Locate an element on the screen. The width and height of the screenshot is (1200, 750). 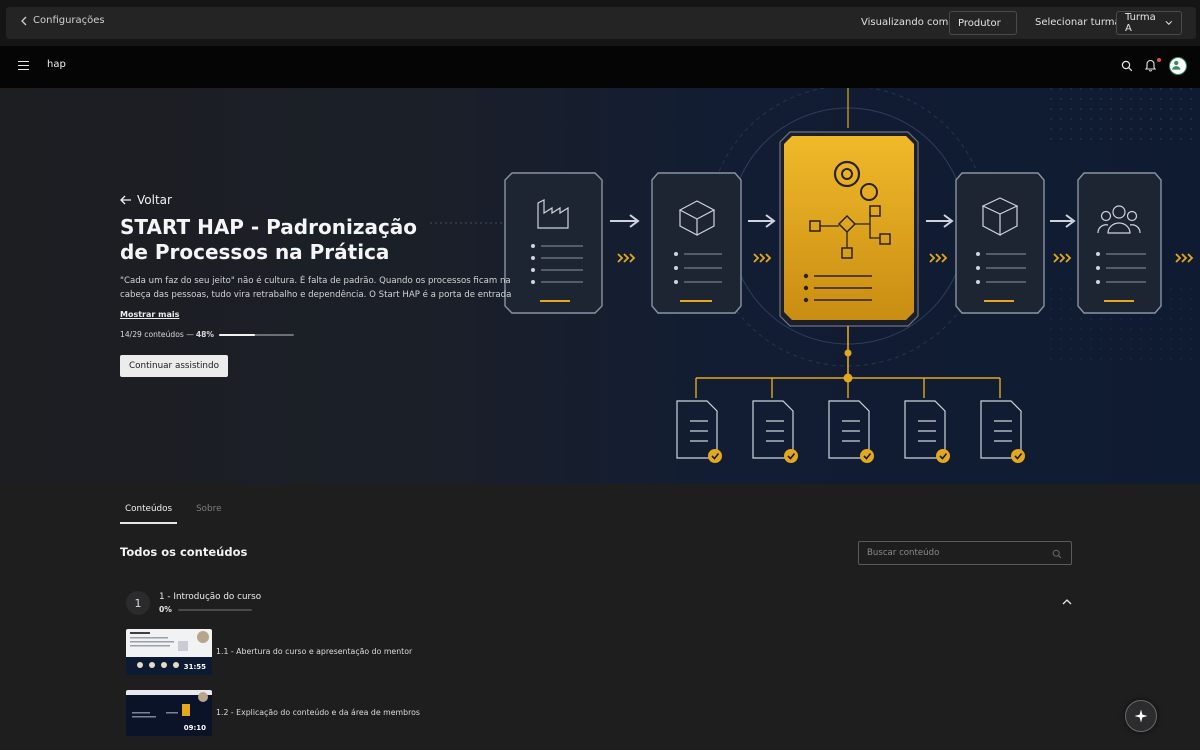
content-search is located at coordinates (965, 553).